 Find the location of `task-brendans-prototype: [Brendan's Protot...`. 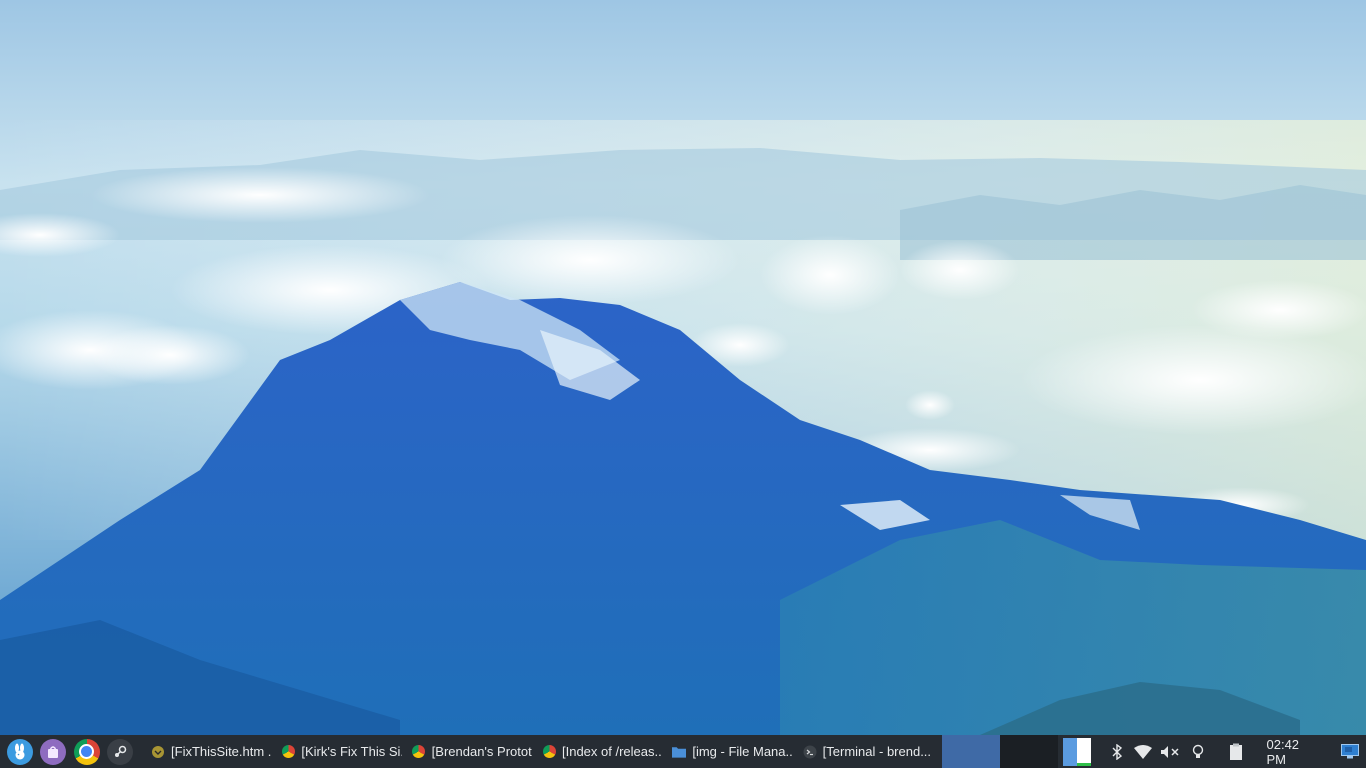

task-brendans-prototype: [Brendan's Protot... is located at coordinates (471, 751).